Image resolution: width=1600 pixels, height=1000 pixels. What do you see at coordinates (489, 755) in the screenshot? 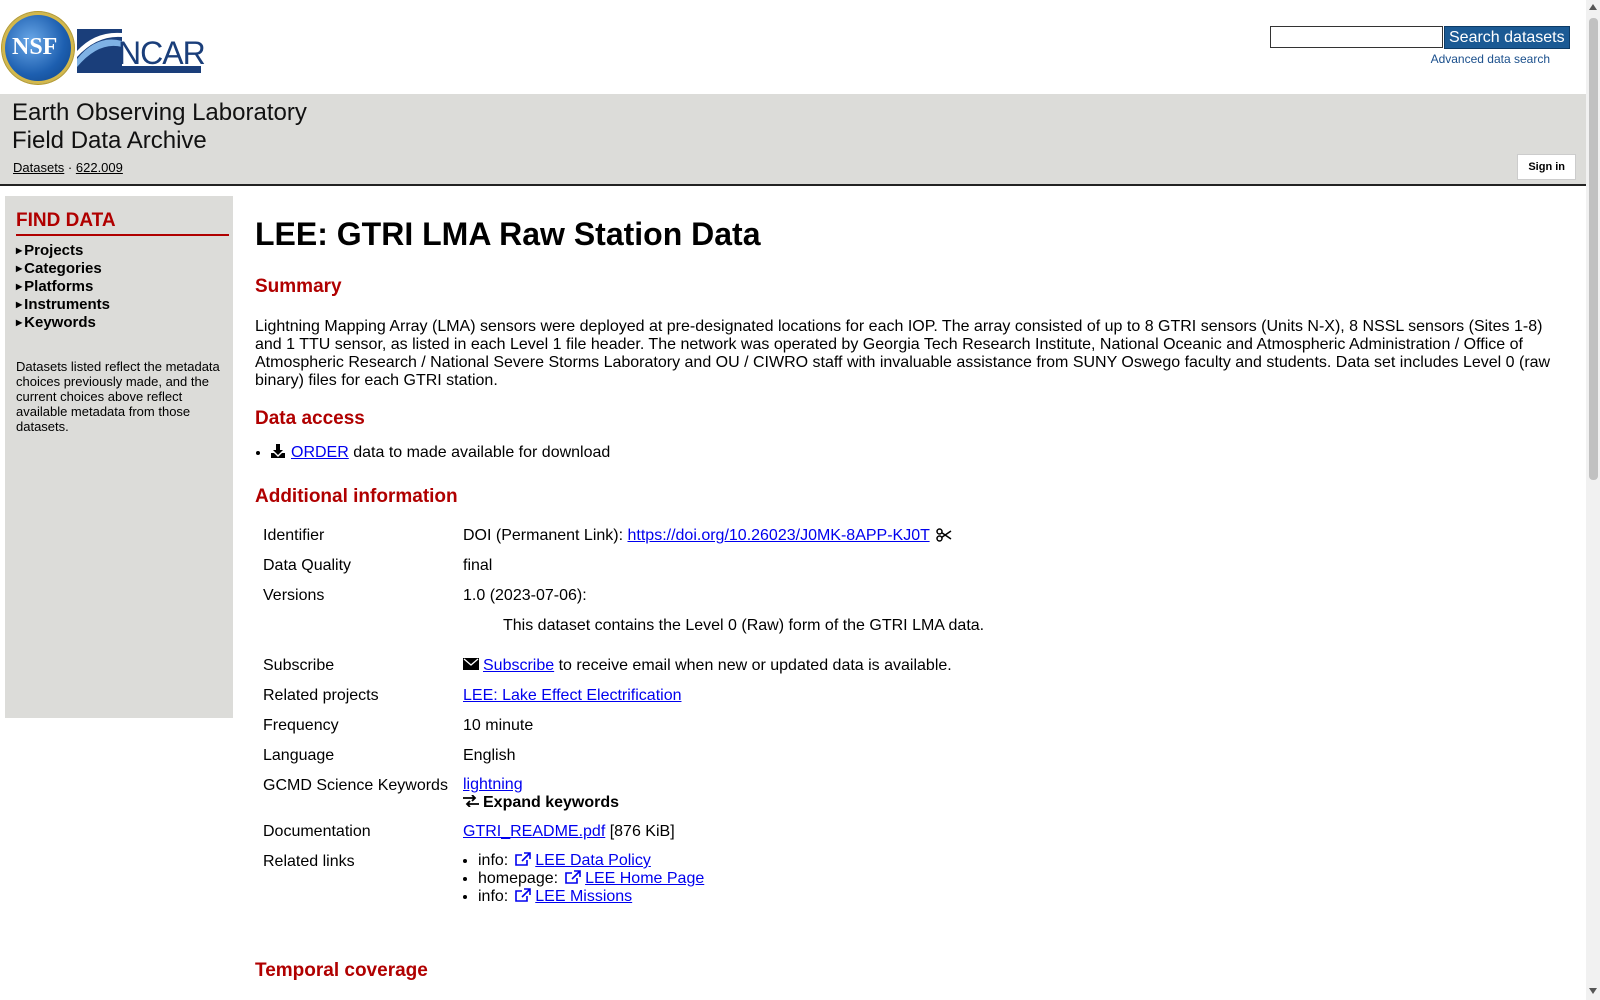
I see `language-value: English` at bounding box center [489, 755].